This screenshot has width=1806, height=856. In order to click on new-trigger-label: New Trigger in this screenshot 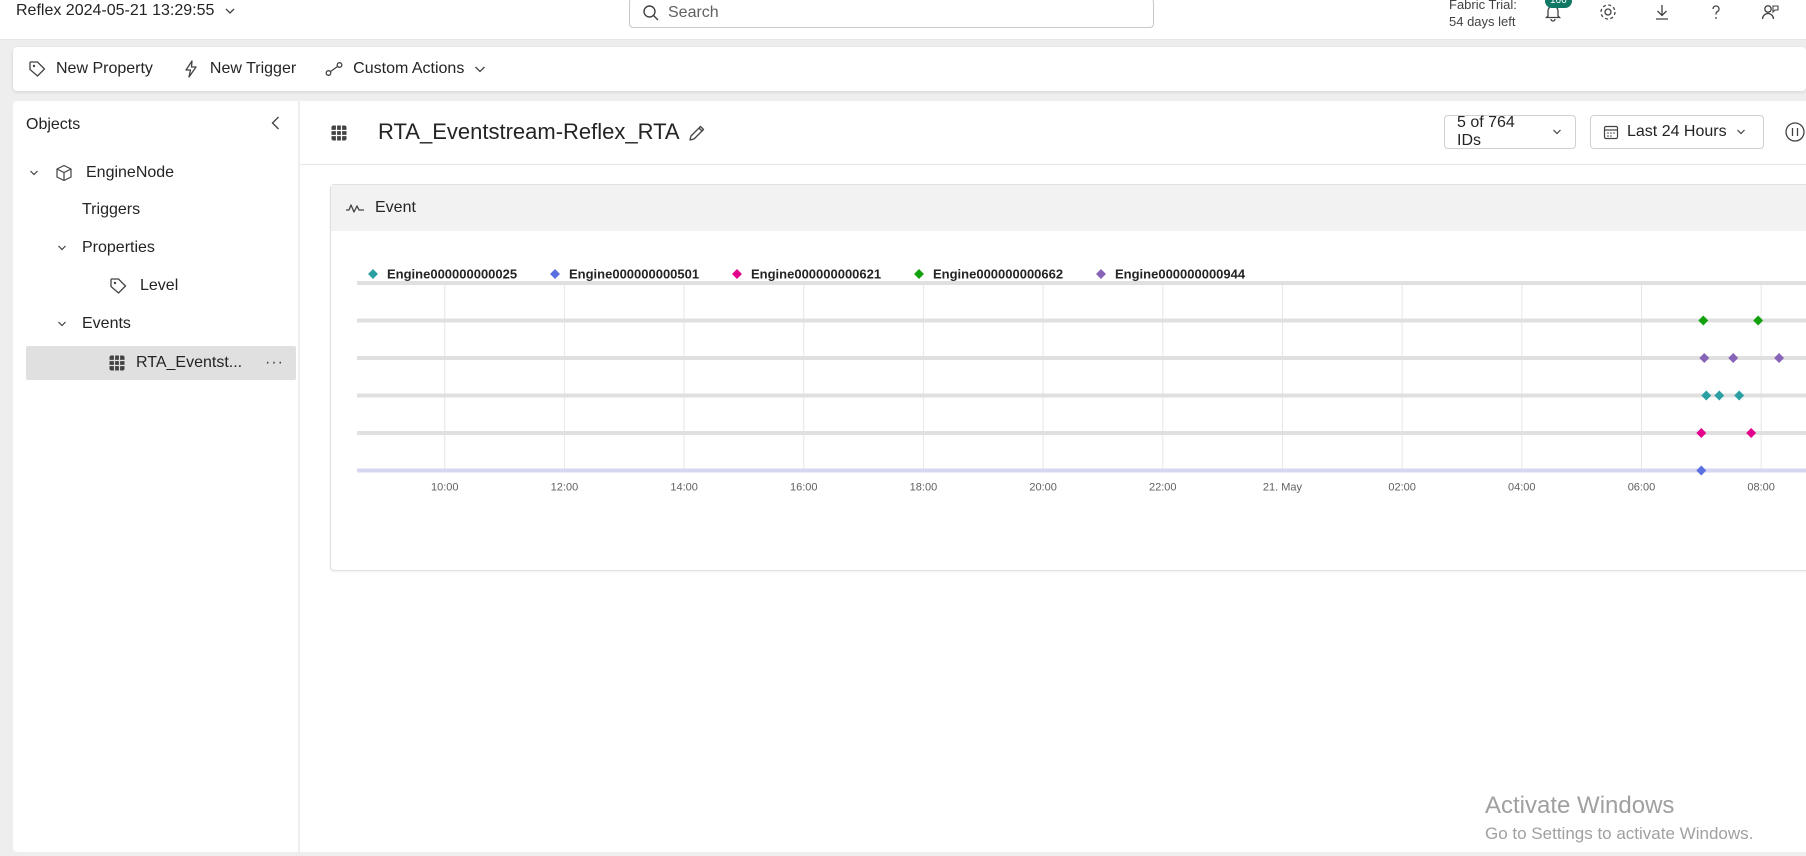, I will do `click(253, 68)`.